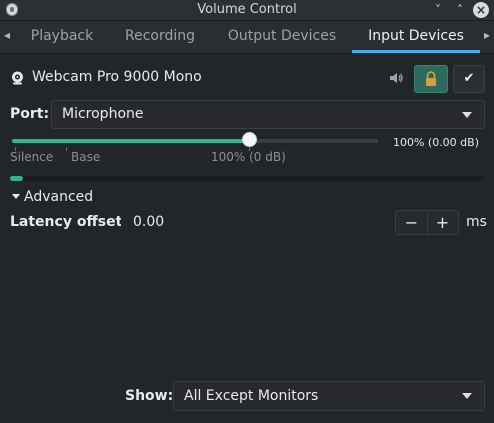 The height and width of the screenshot is (423, 494). I want to click on device-header: Webcam Pro 9000 Mono ✔, so click(247, 78).